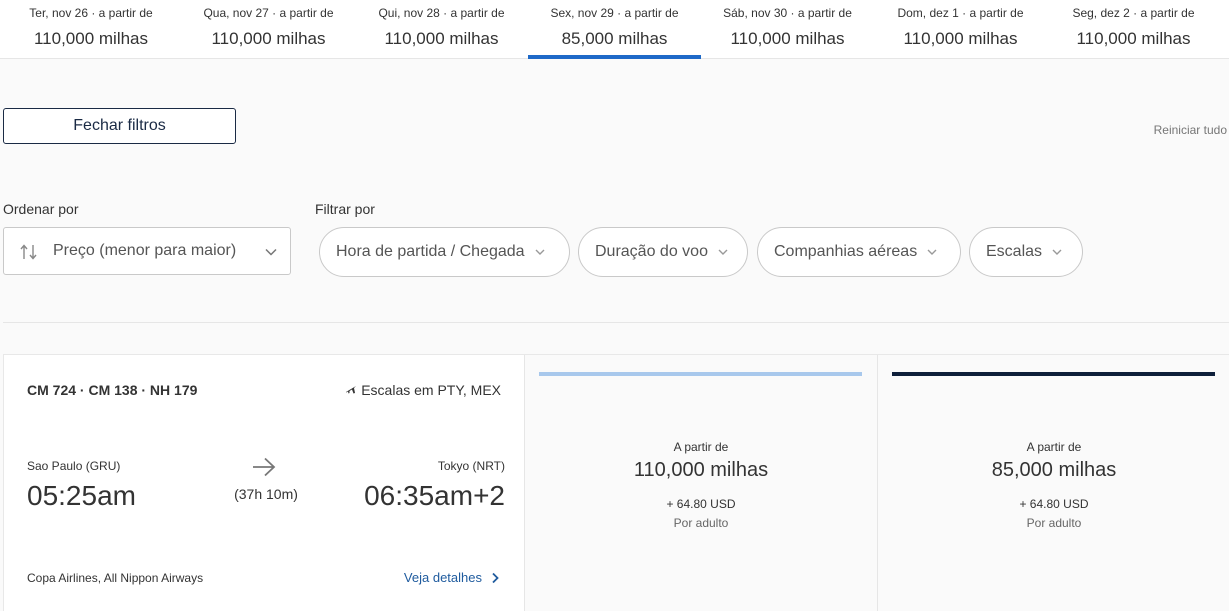 This screenshot has width=1229, height=611. Describe the element at coordinates (81, 495) in the screenshot. I see `departure-time: 05:25am` at that location.